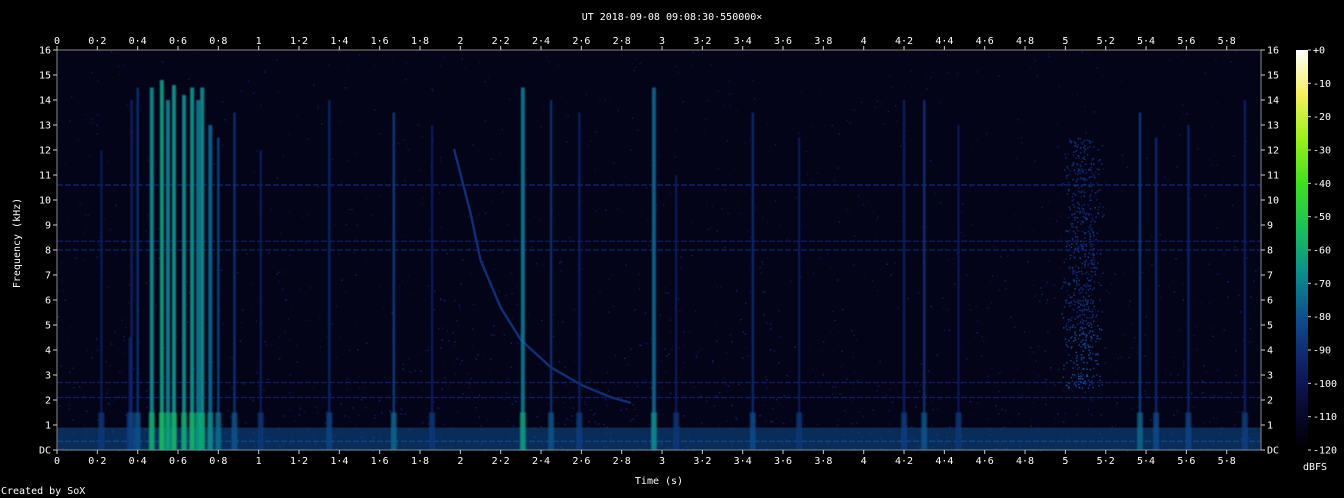  What do you see at coordinates (48, 276) in the screenshot?
I see `y-tick-label-left: 7` at bounding box center [48, 276].